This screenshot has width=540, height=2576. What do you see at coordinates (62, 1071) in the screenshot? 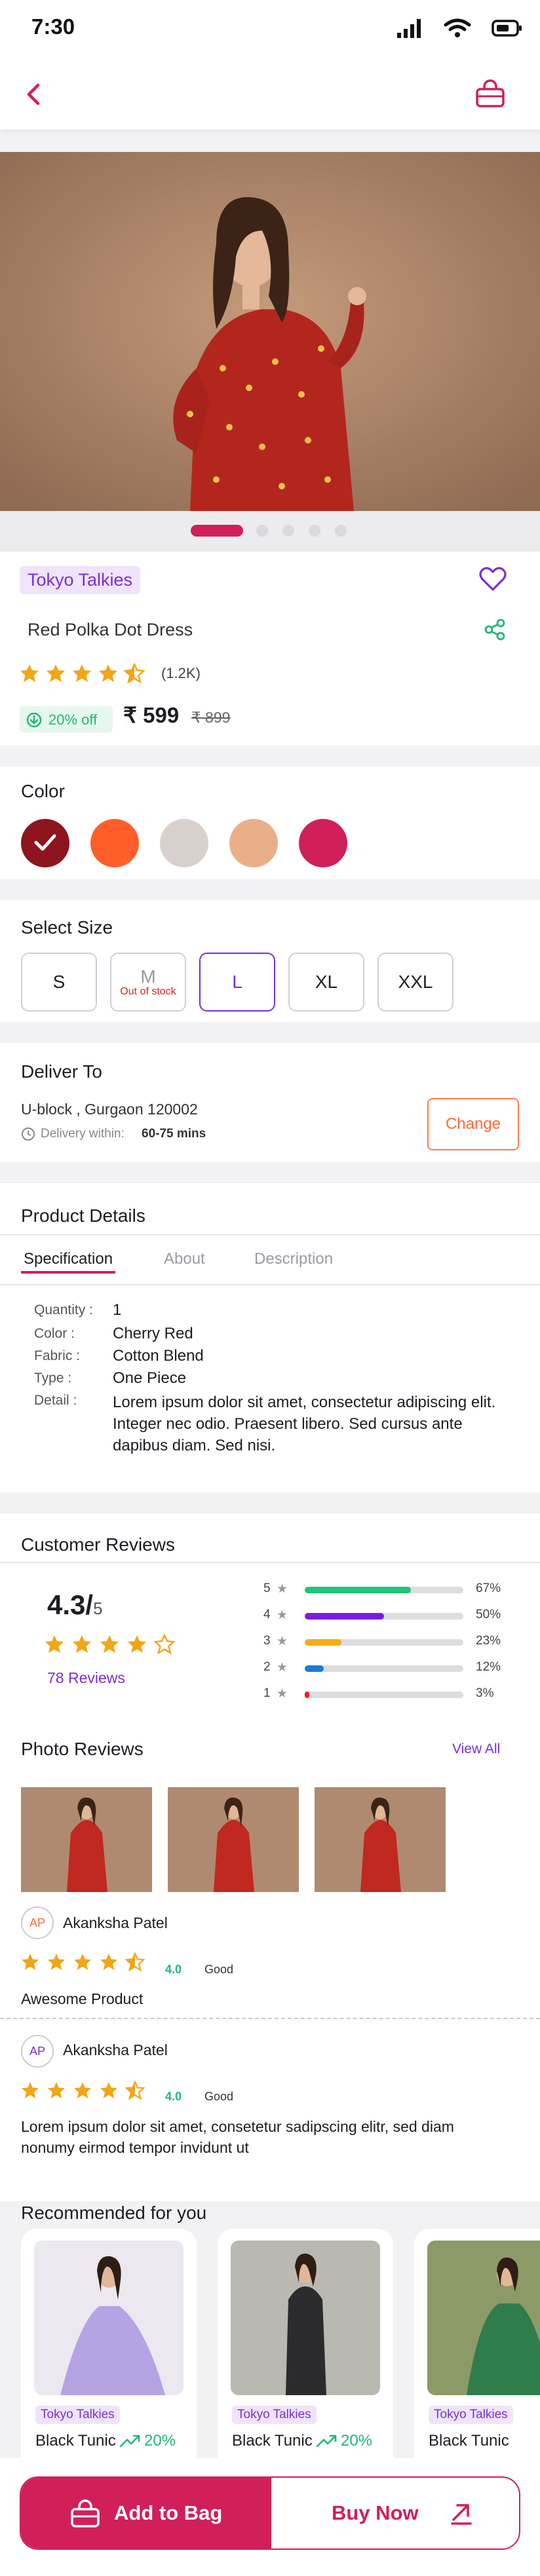
I see `delivery-title: Deliver To` at bounding box center [62, 1071].